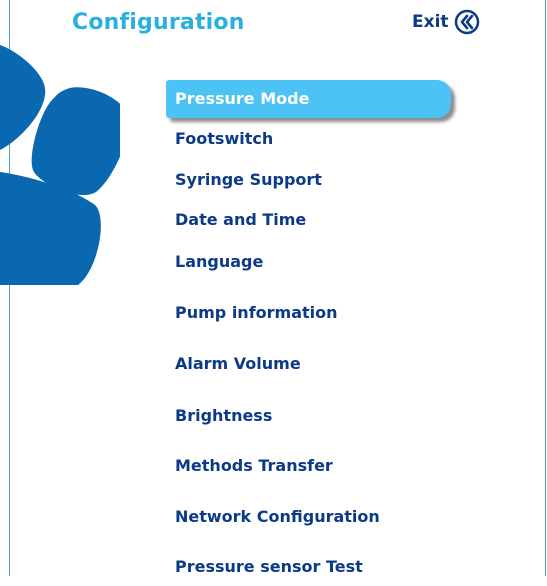  What do you see at coordinates (219, 416) in the screenshot?
I see `menu-item-brightness: Brightness` at bounding box center [219, 416].